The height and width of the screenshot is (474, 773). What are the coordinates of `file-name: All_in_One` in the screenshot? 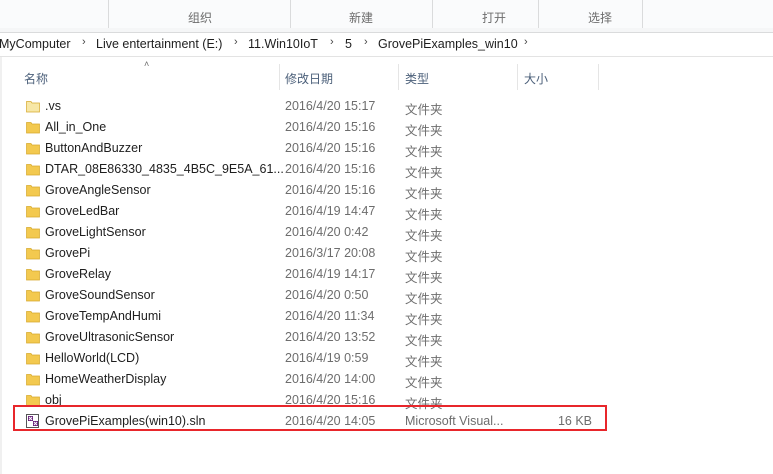 It's located at (76, 127).